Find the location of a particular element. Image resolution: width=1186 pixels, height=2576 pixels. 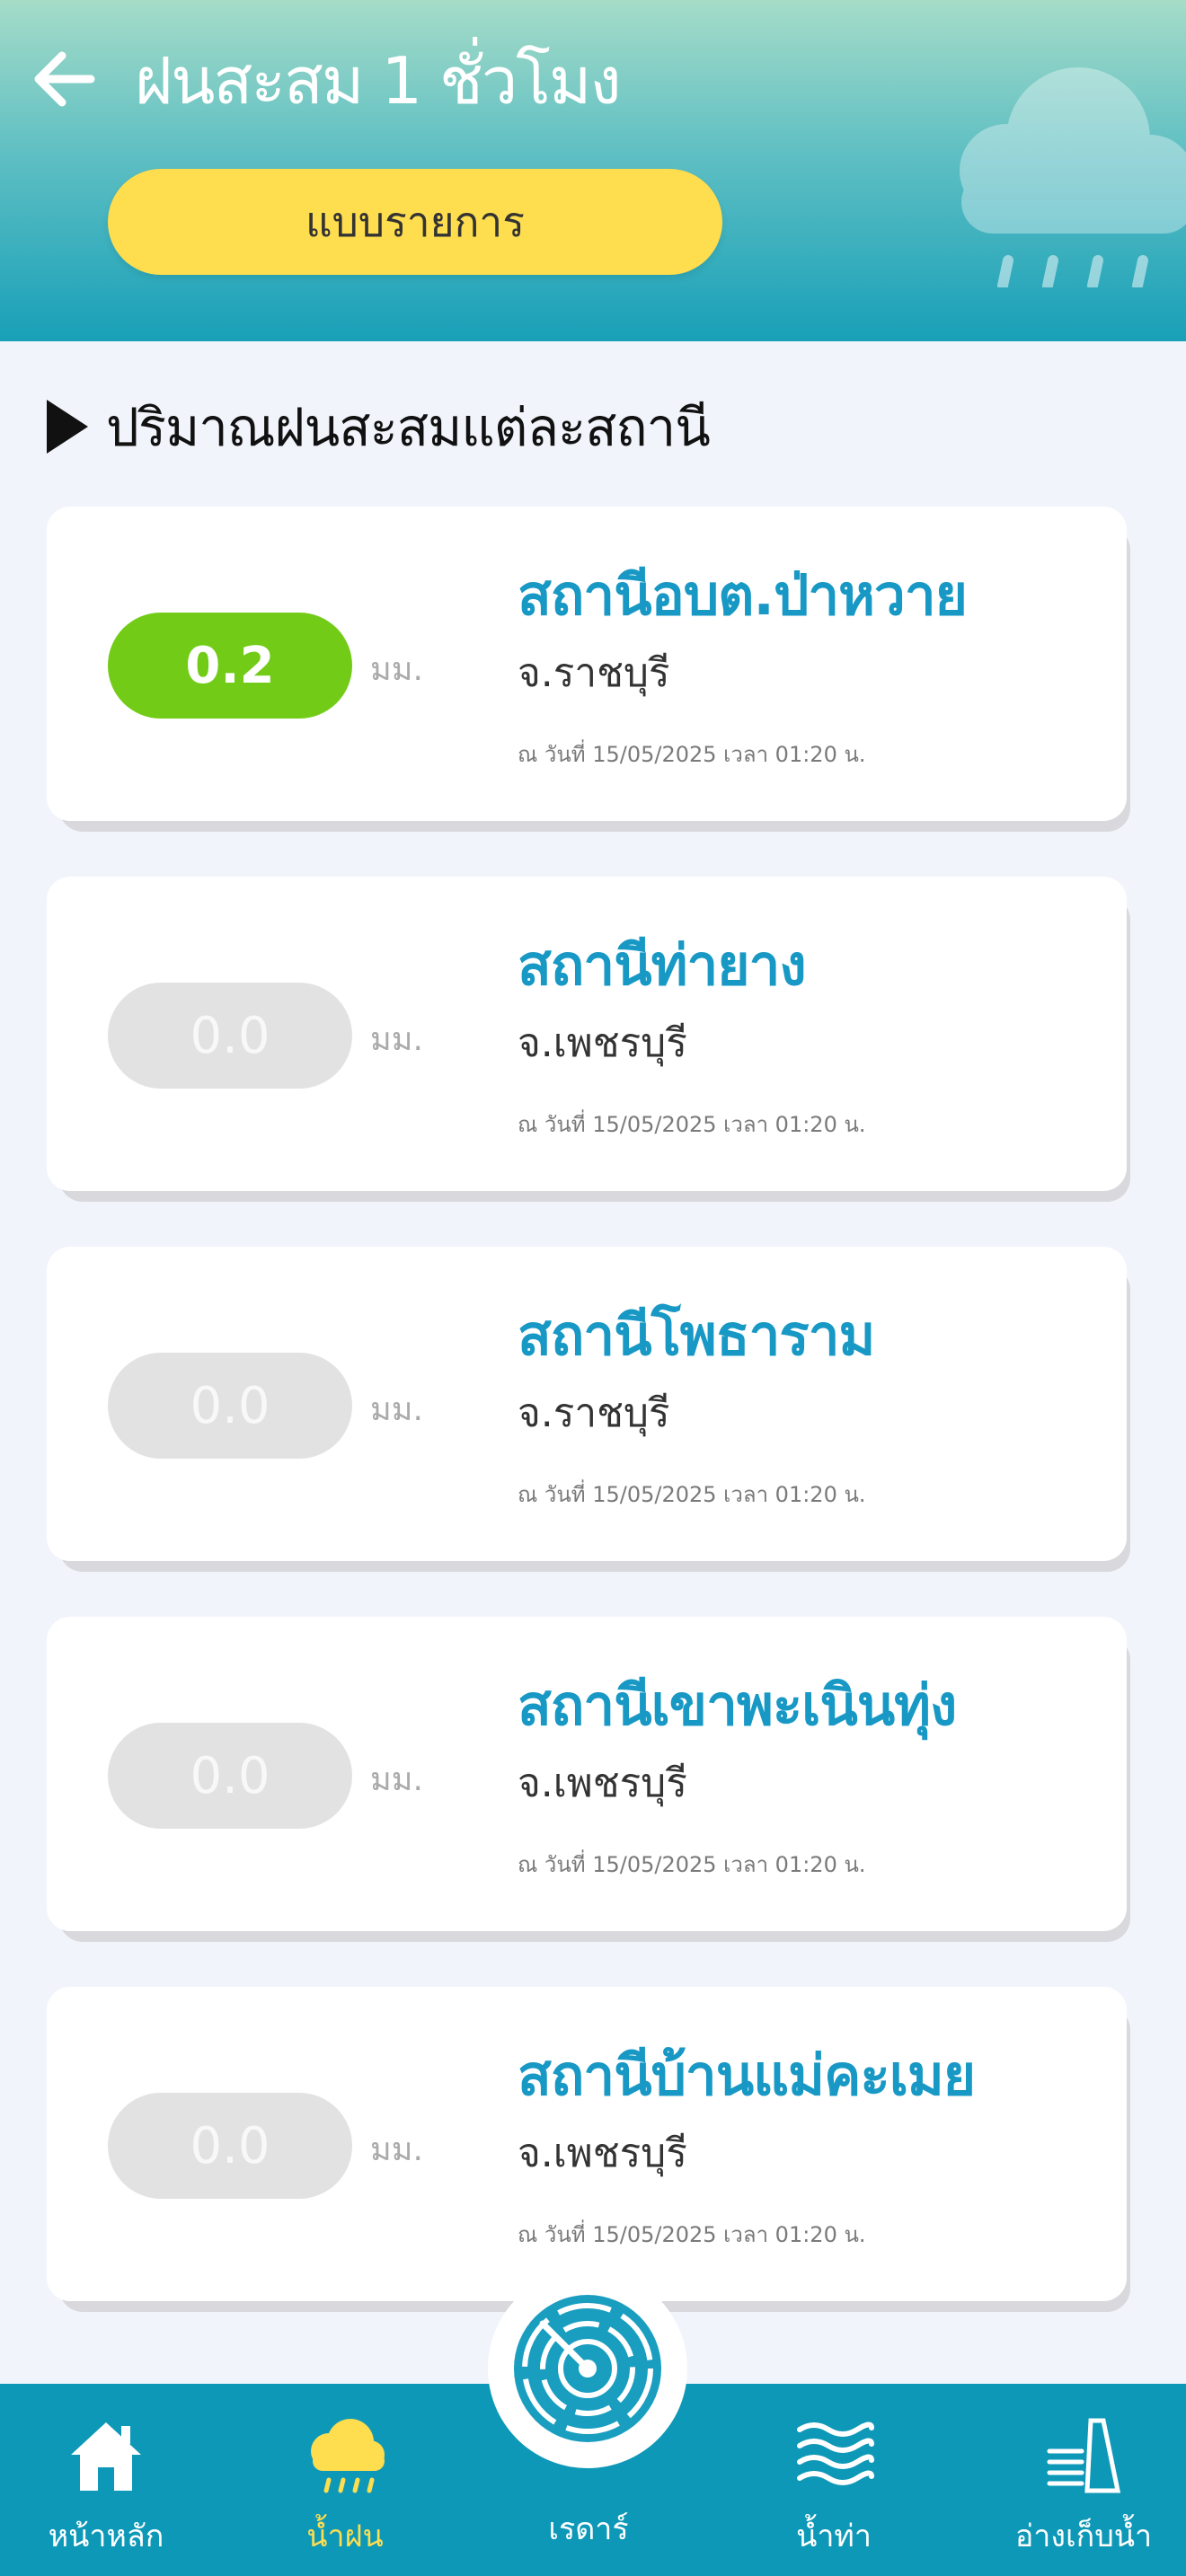

station-name: สถานีบ้านแม่คะเมย is located at coordinates (747, 2075).